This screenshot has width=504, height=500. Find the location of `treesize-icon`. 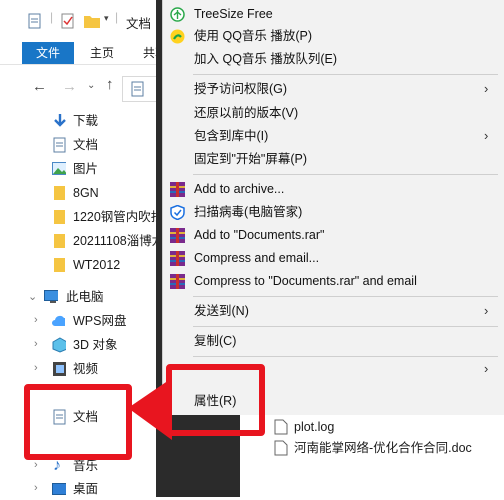

treesize-icon is located at coordinates (177, 14).